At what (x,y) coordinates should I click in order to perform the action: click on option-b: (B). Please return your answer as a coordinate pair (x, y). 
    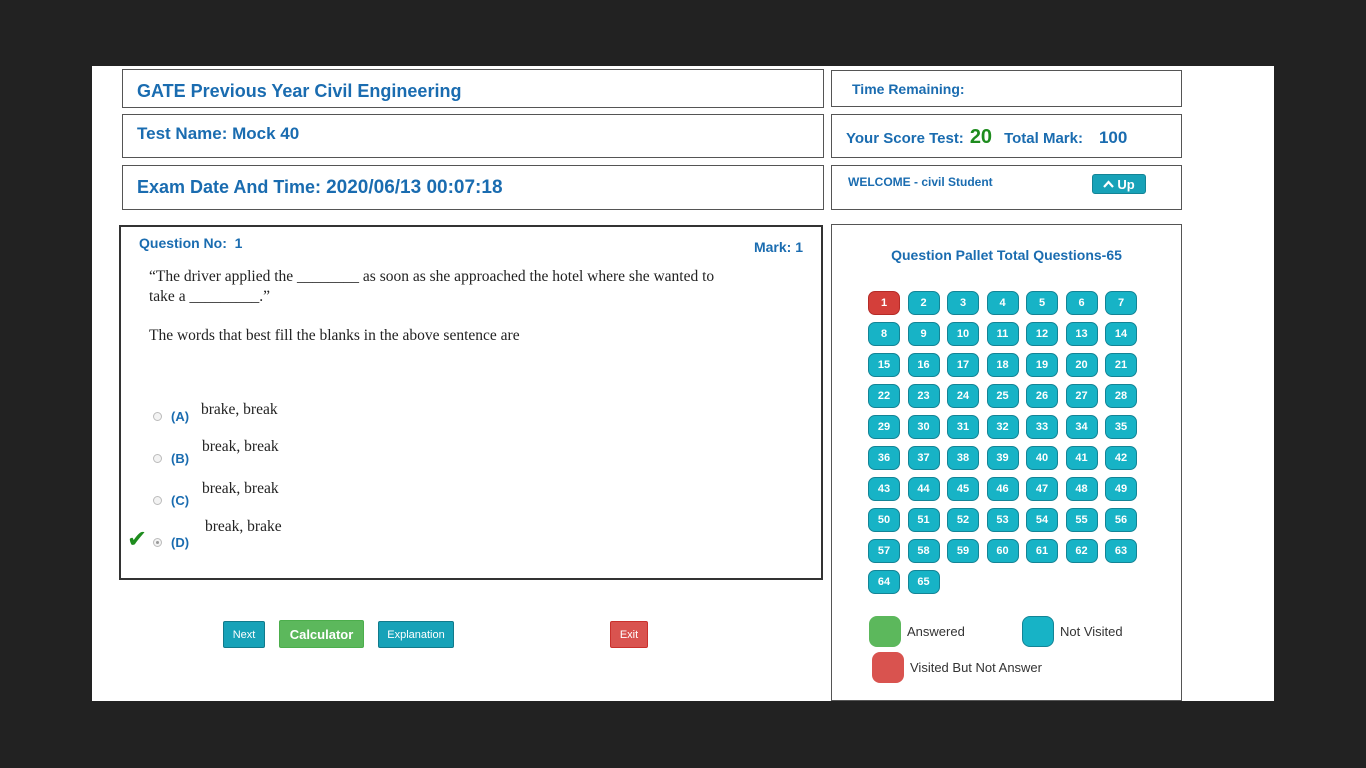
    Looking at the image, I should click on (171, 458).